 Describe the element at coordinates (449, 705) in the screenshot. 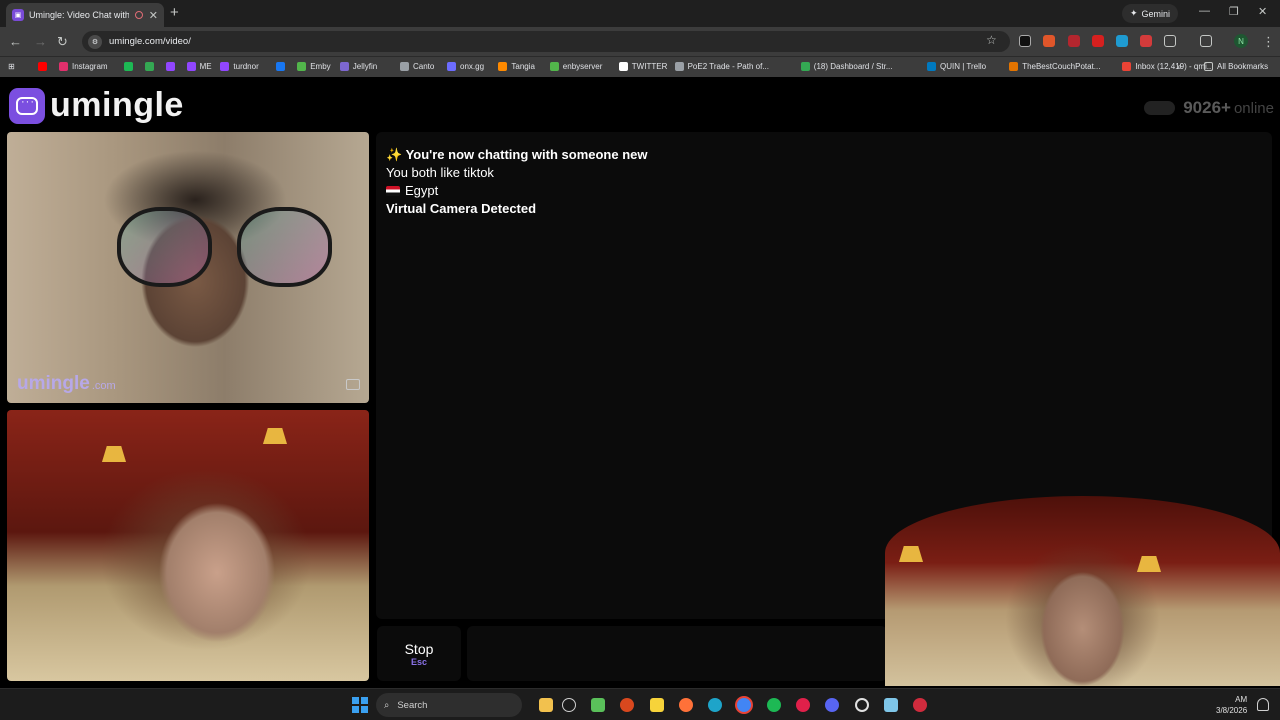

I see `taskbar-search: ⌕ Search` at that location.